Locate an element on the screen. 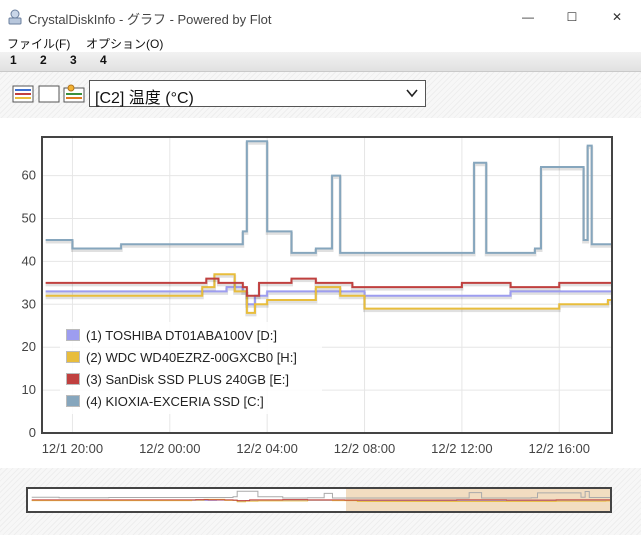 This screenshot has width=641, height=535. legend-label: (2) WDC WD40EZRZ-00GXCB0 [H:] is located at coordinates (191, 357).